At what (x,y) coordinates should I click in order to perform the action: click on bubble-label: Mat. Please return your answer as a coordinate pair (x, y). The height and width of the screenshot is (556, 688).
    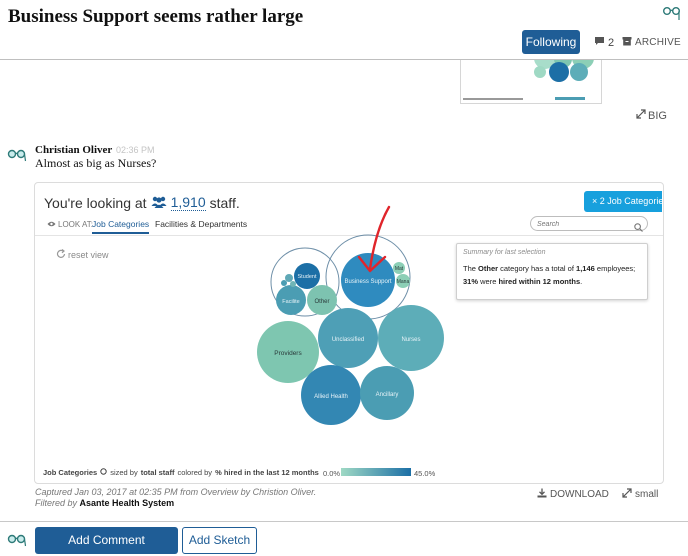
    Looking at the image, I should click on (399, 269).